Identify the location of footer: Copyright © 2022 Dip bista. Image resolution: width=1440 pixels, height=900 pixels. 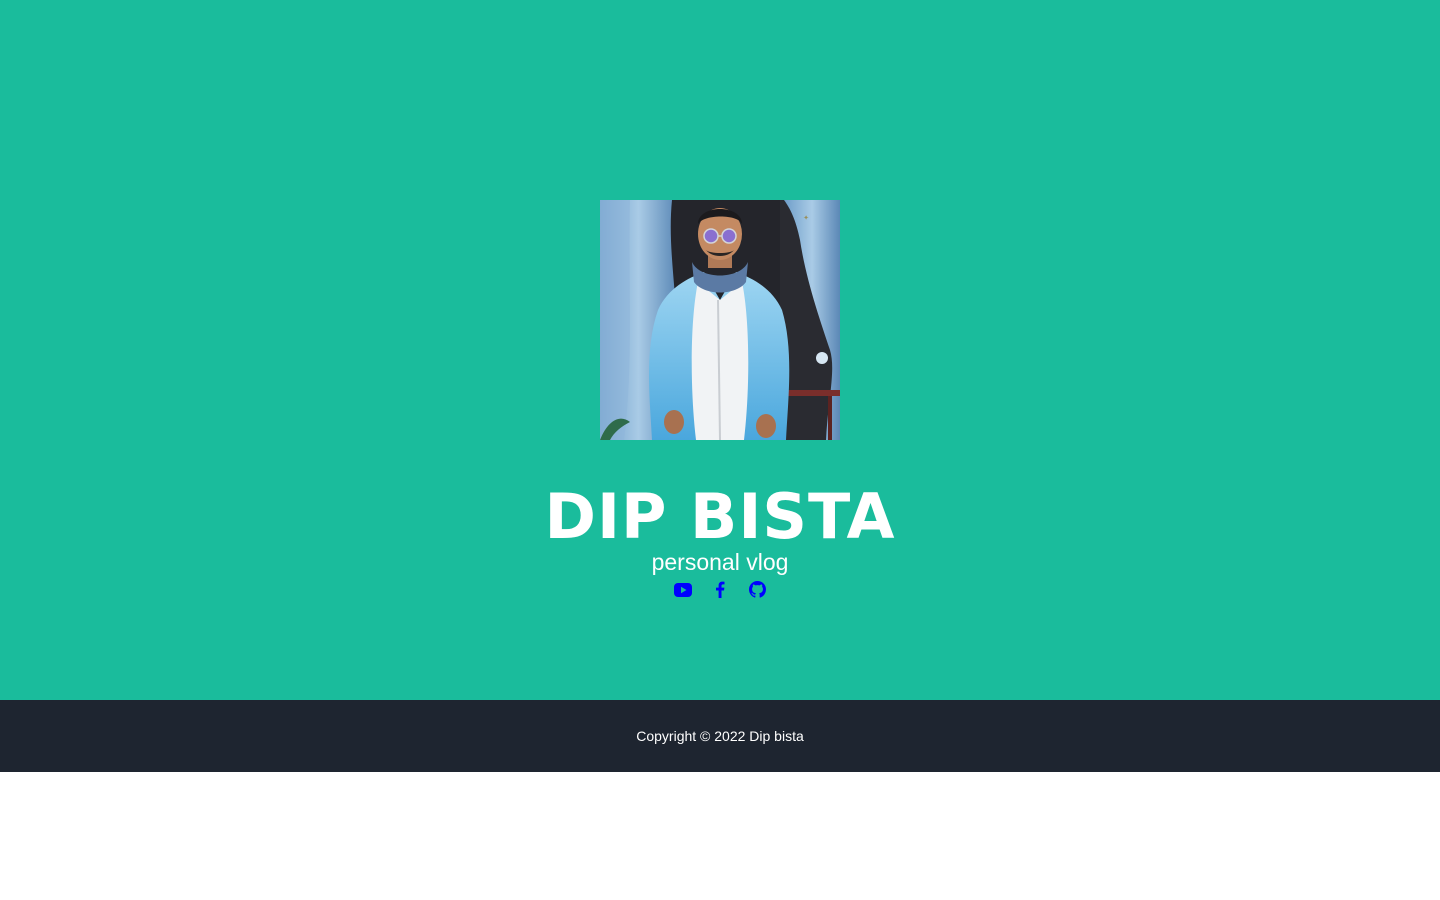
(720, 736).